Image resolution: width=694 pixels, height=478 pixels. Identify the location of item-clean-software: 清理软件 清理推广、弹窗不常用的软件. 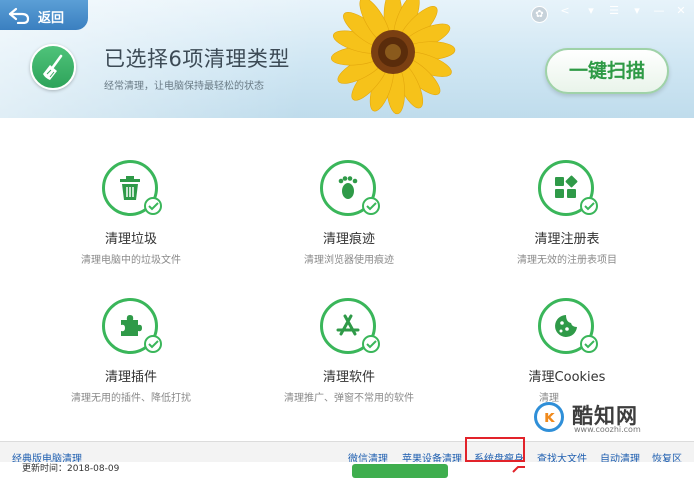
(349, 358).